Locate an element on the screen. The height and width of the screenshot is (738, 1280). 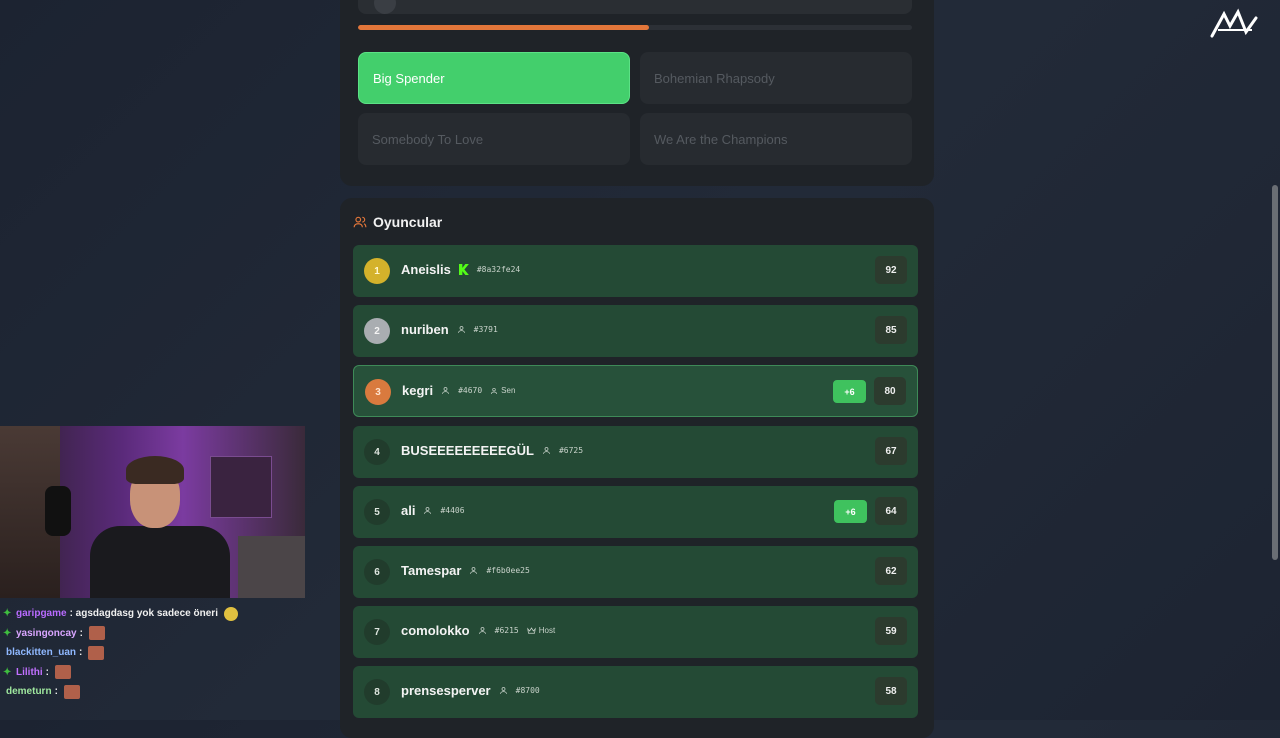
player-score: 85 is located at coordinates (891, 330).